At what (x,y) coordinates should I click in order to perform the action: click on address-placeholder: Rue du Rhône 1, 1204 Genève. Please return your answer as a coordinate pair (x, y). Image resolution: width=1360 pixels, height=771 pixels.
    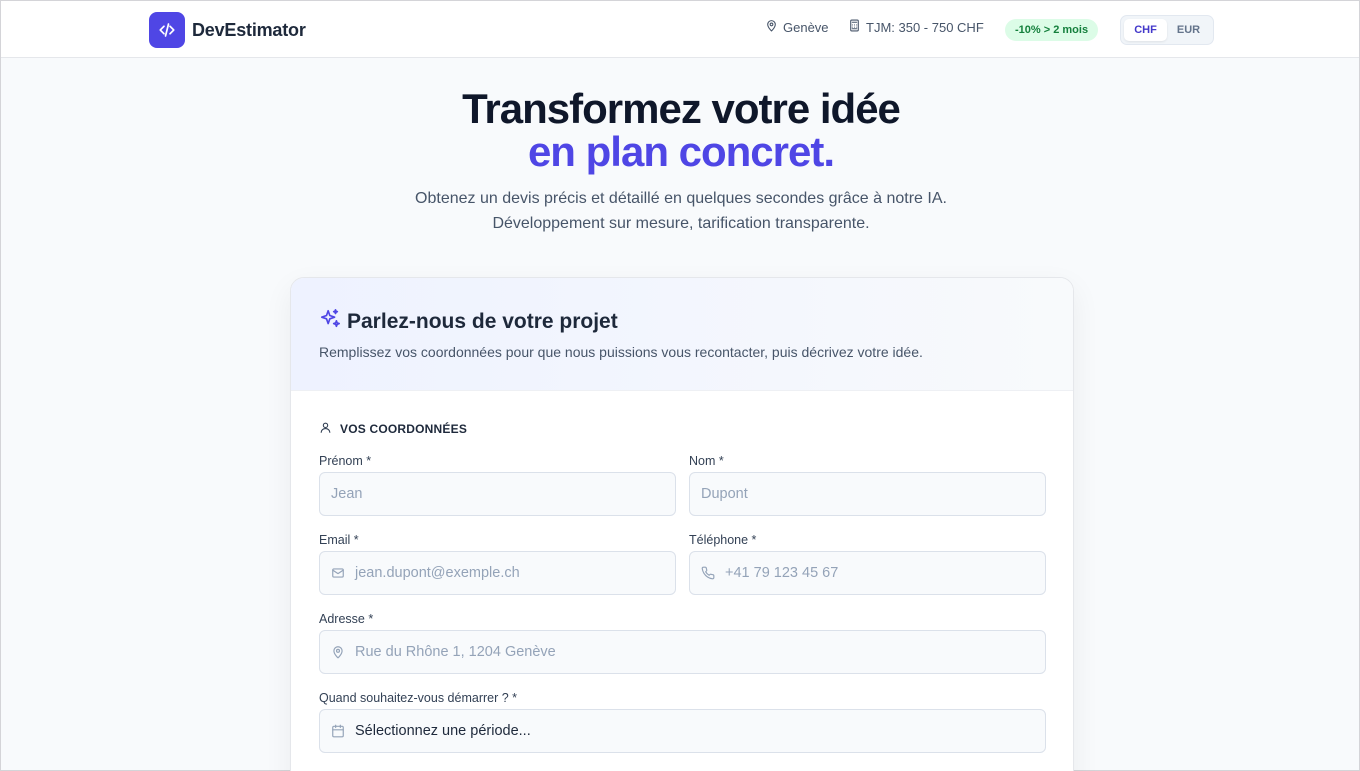
    Looking at the image, I should click on (455, 652).